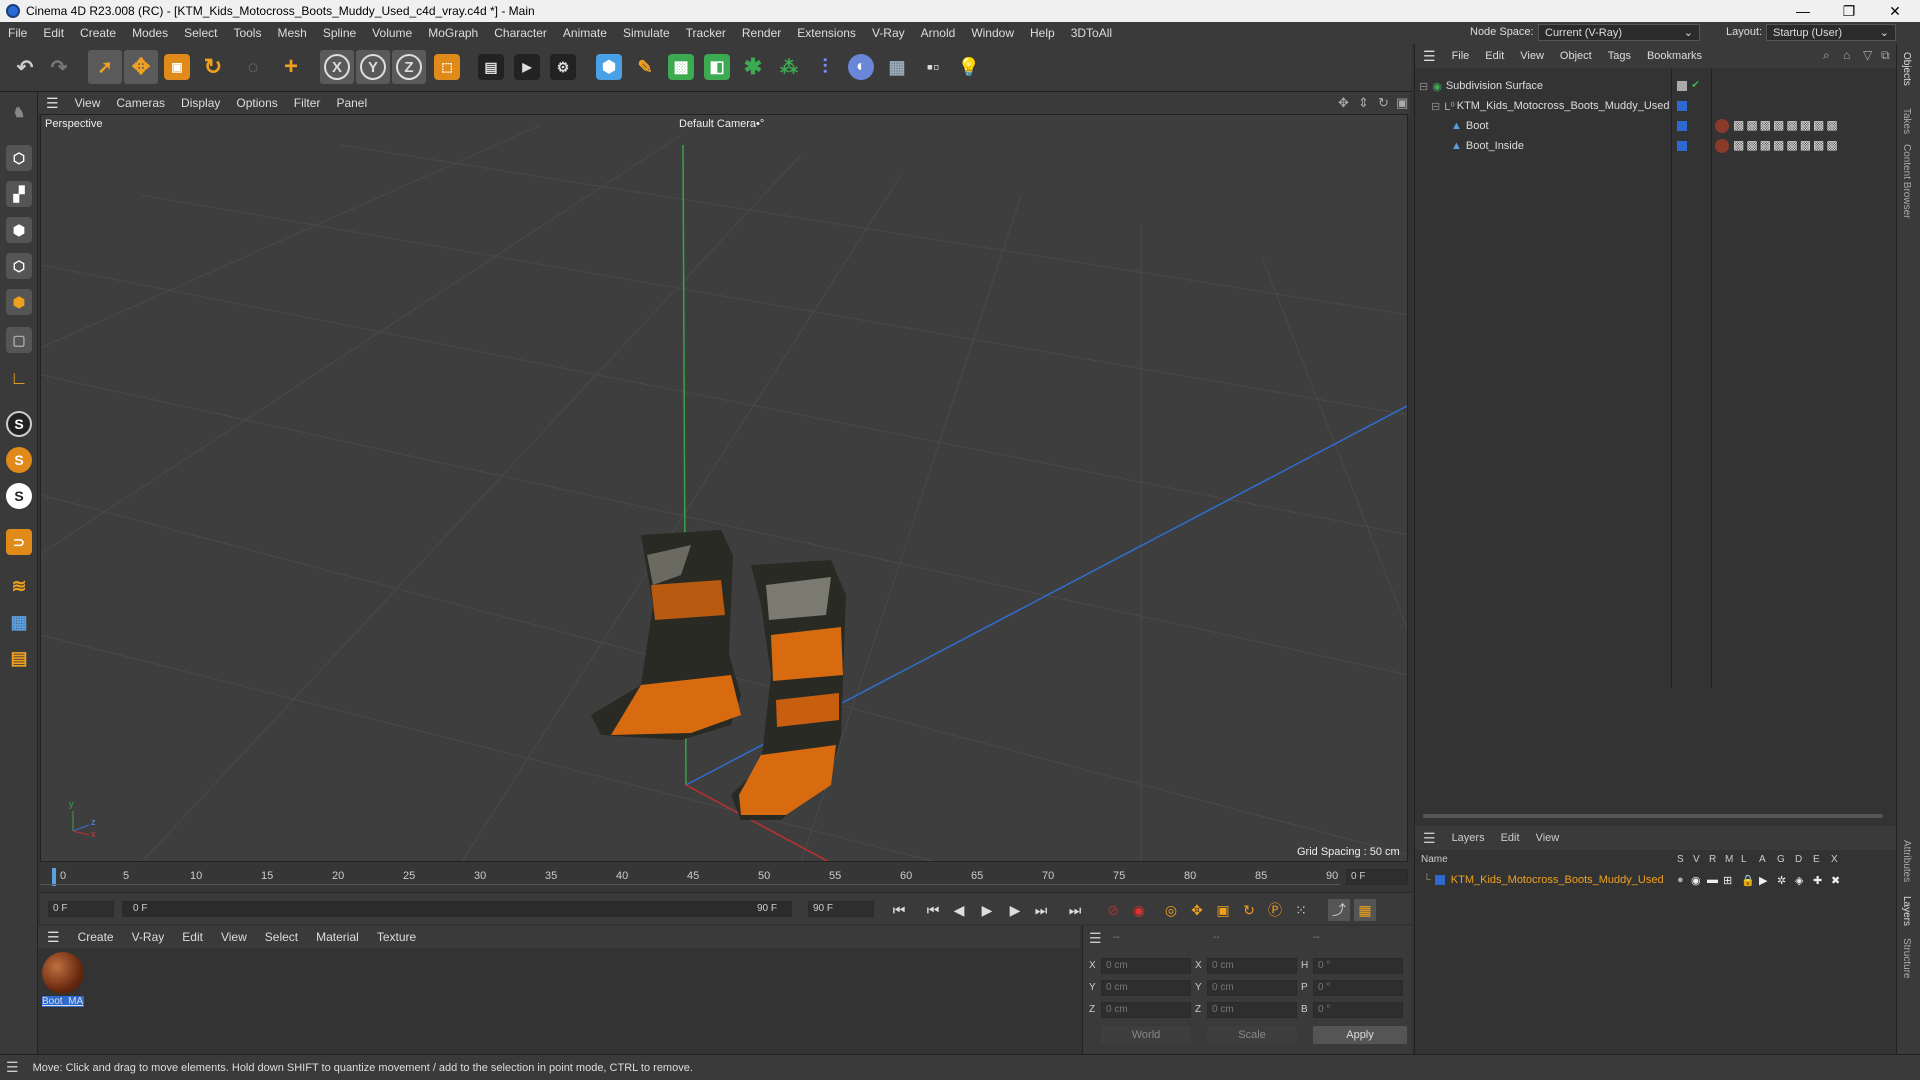 This screenshot has width=1920, height=1080. What do you see at coordinates (140, 103) in the screenshot?
I see `viewport-menu-cameras: Cameras` at bounding box center [140, 103].